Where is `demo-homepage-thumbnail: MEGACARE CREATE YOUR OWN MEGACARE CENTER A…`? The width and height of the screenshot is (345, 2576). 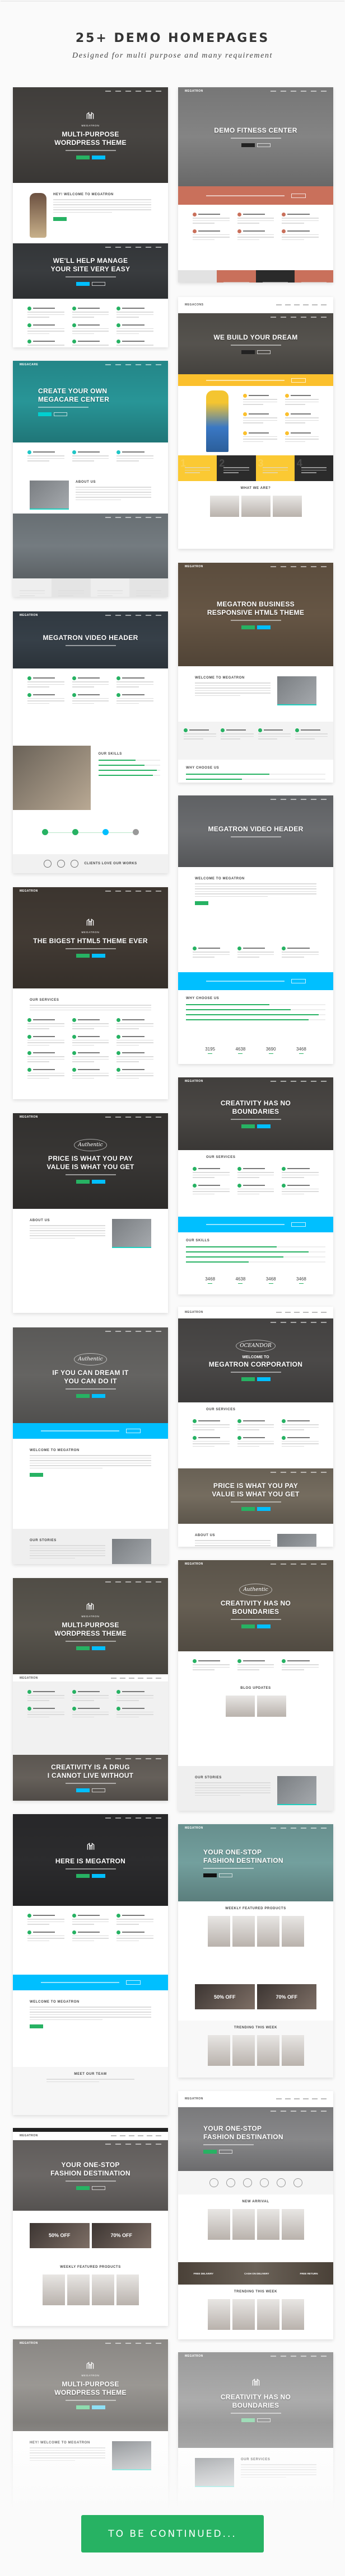
demo-homepage-thumbnail: MEGACARE CREATE YOUR OWN MEGACARE CENTER A… is located at coordinates (90, 479).